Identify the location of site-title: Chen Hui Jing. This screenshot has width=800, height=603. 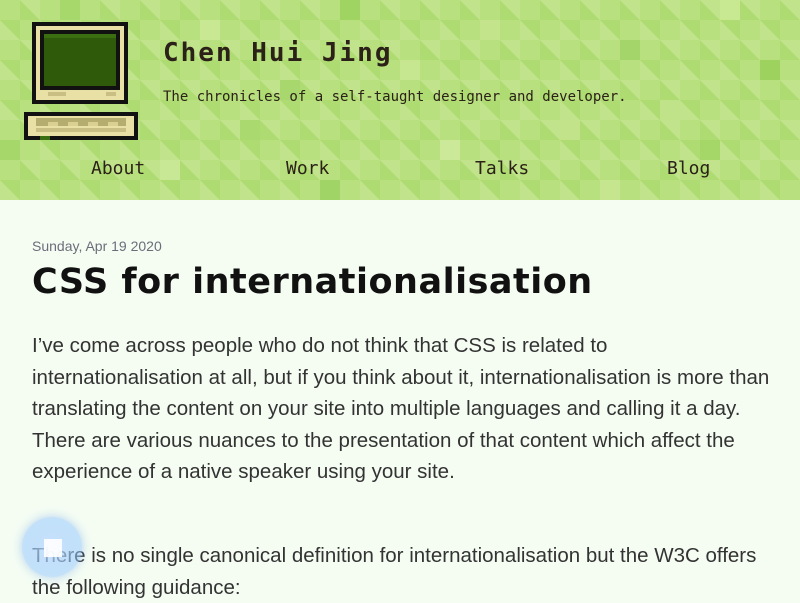
(278, 53).